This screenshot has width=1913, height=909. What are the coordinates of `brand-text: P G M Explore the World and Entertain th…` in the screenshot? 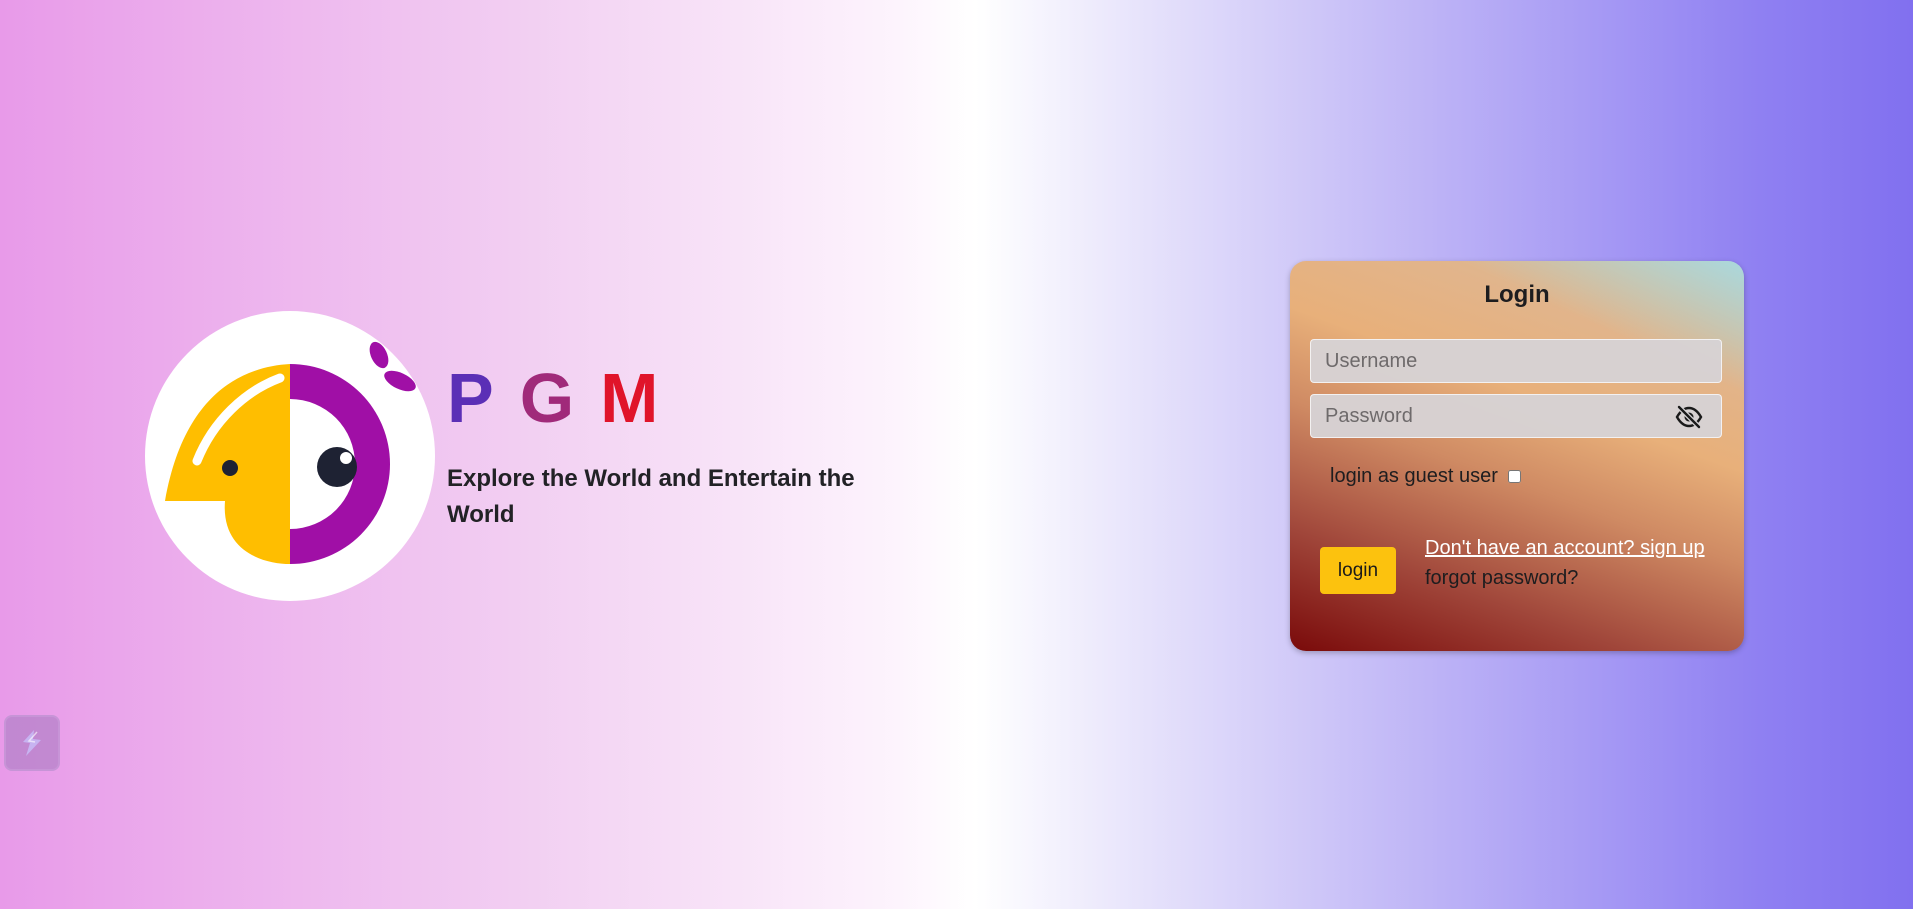 It's located at (677, 448).